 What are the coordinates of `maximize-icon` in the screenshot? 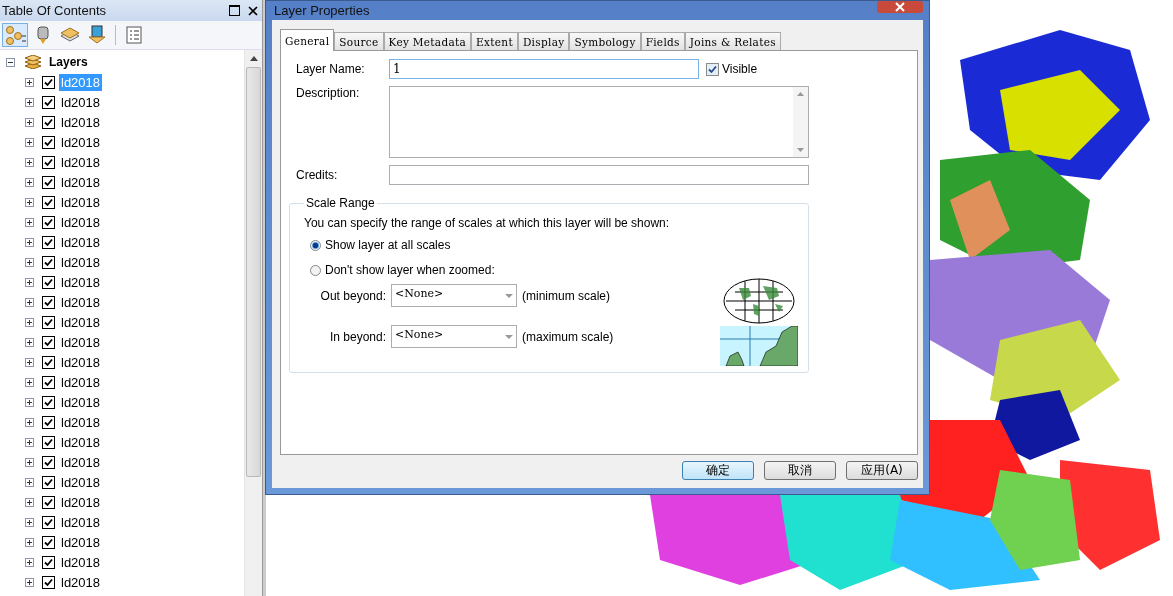 It's located at (234, 10).